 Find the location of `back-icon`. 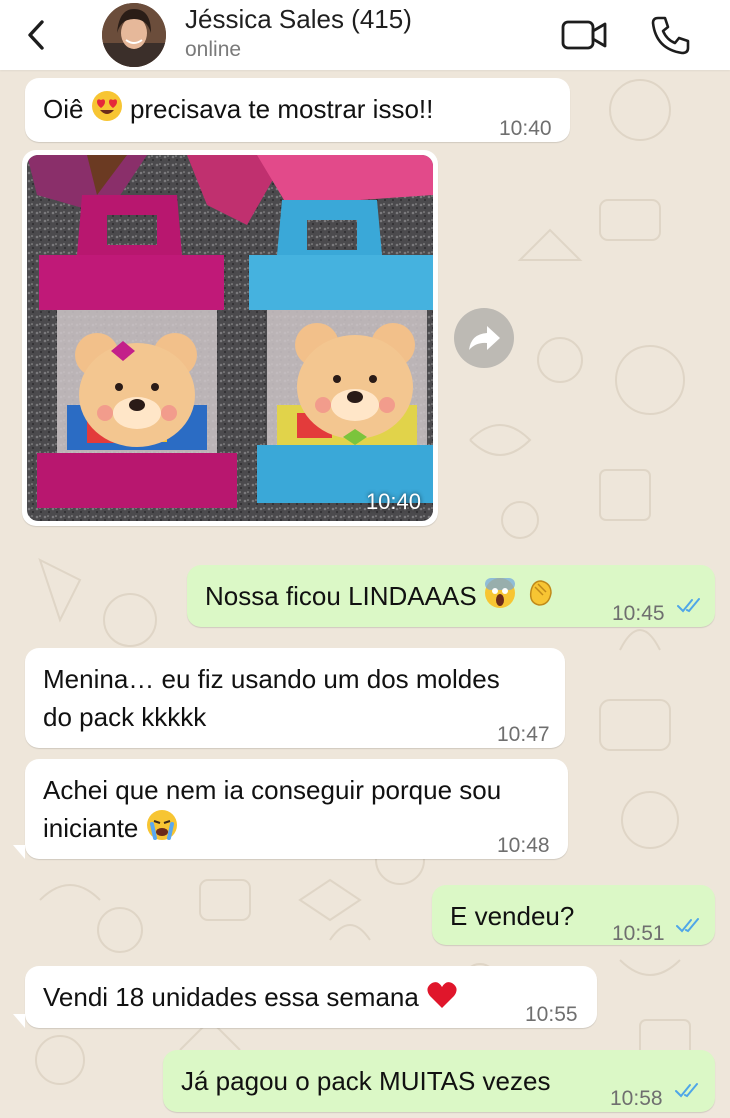

back-icon is located at coordinates (36, 35).